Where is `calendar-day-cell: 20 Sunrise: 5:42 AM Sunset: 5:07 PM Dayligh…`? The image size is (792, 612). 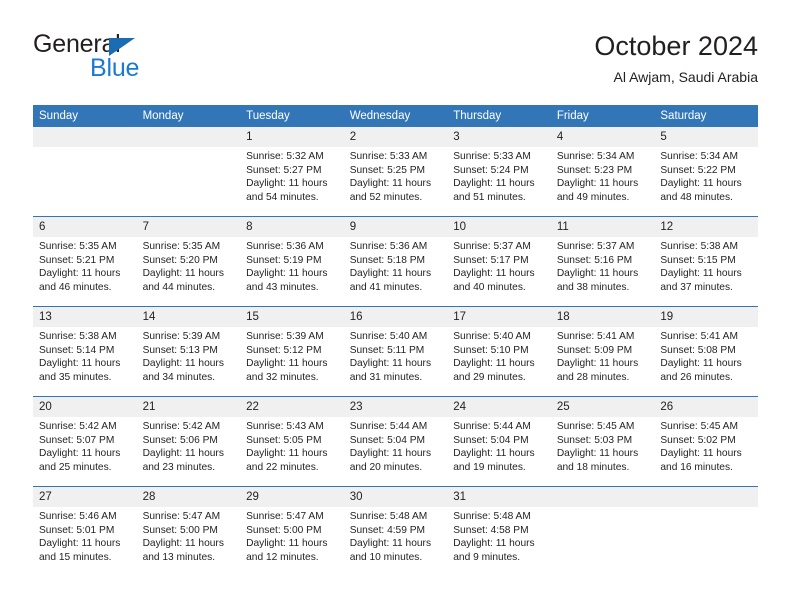
calendar-day-cell: 20 Sunrise: 5:42 AM Sunset: 5:07 PM Dayligh… is located at coordinates (85, 441).